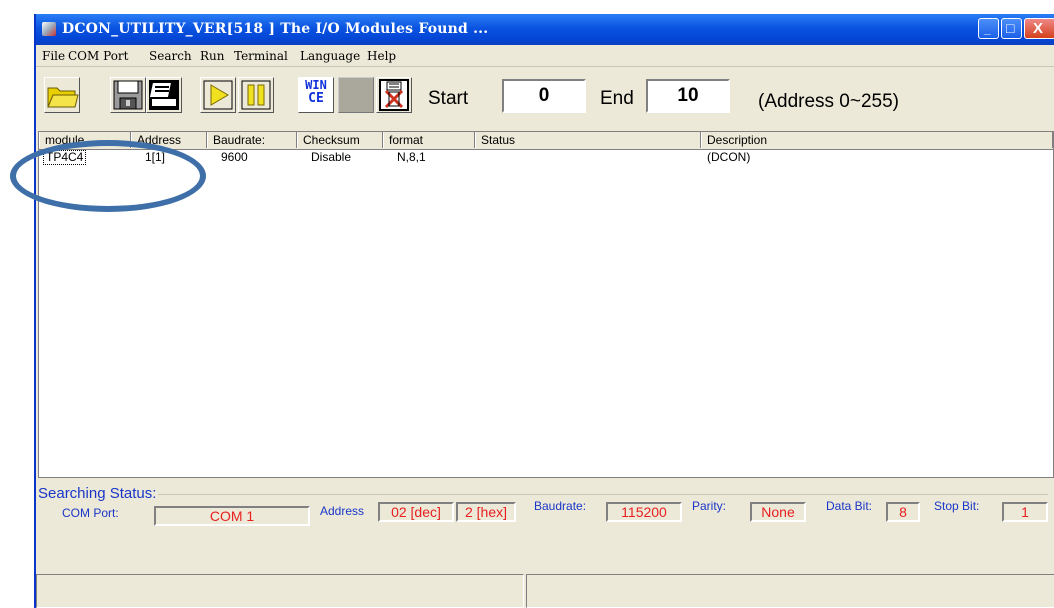  What do you see at coordinates (1025, 512) in the screenshot?
I see `stop-bit-value: 1` at bounding box center [1025, 512].